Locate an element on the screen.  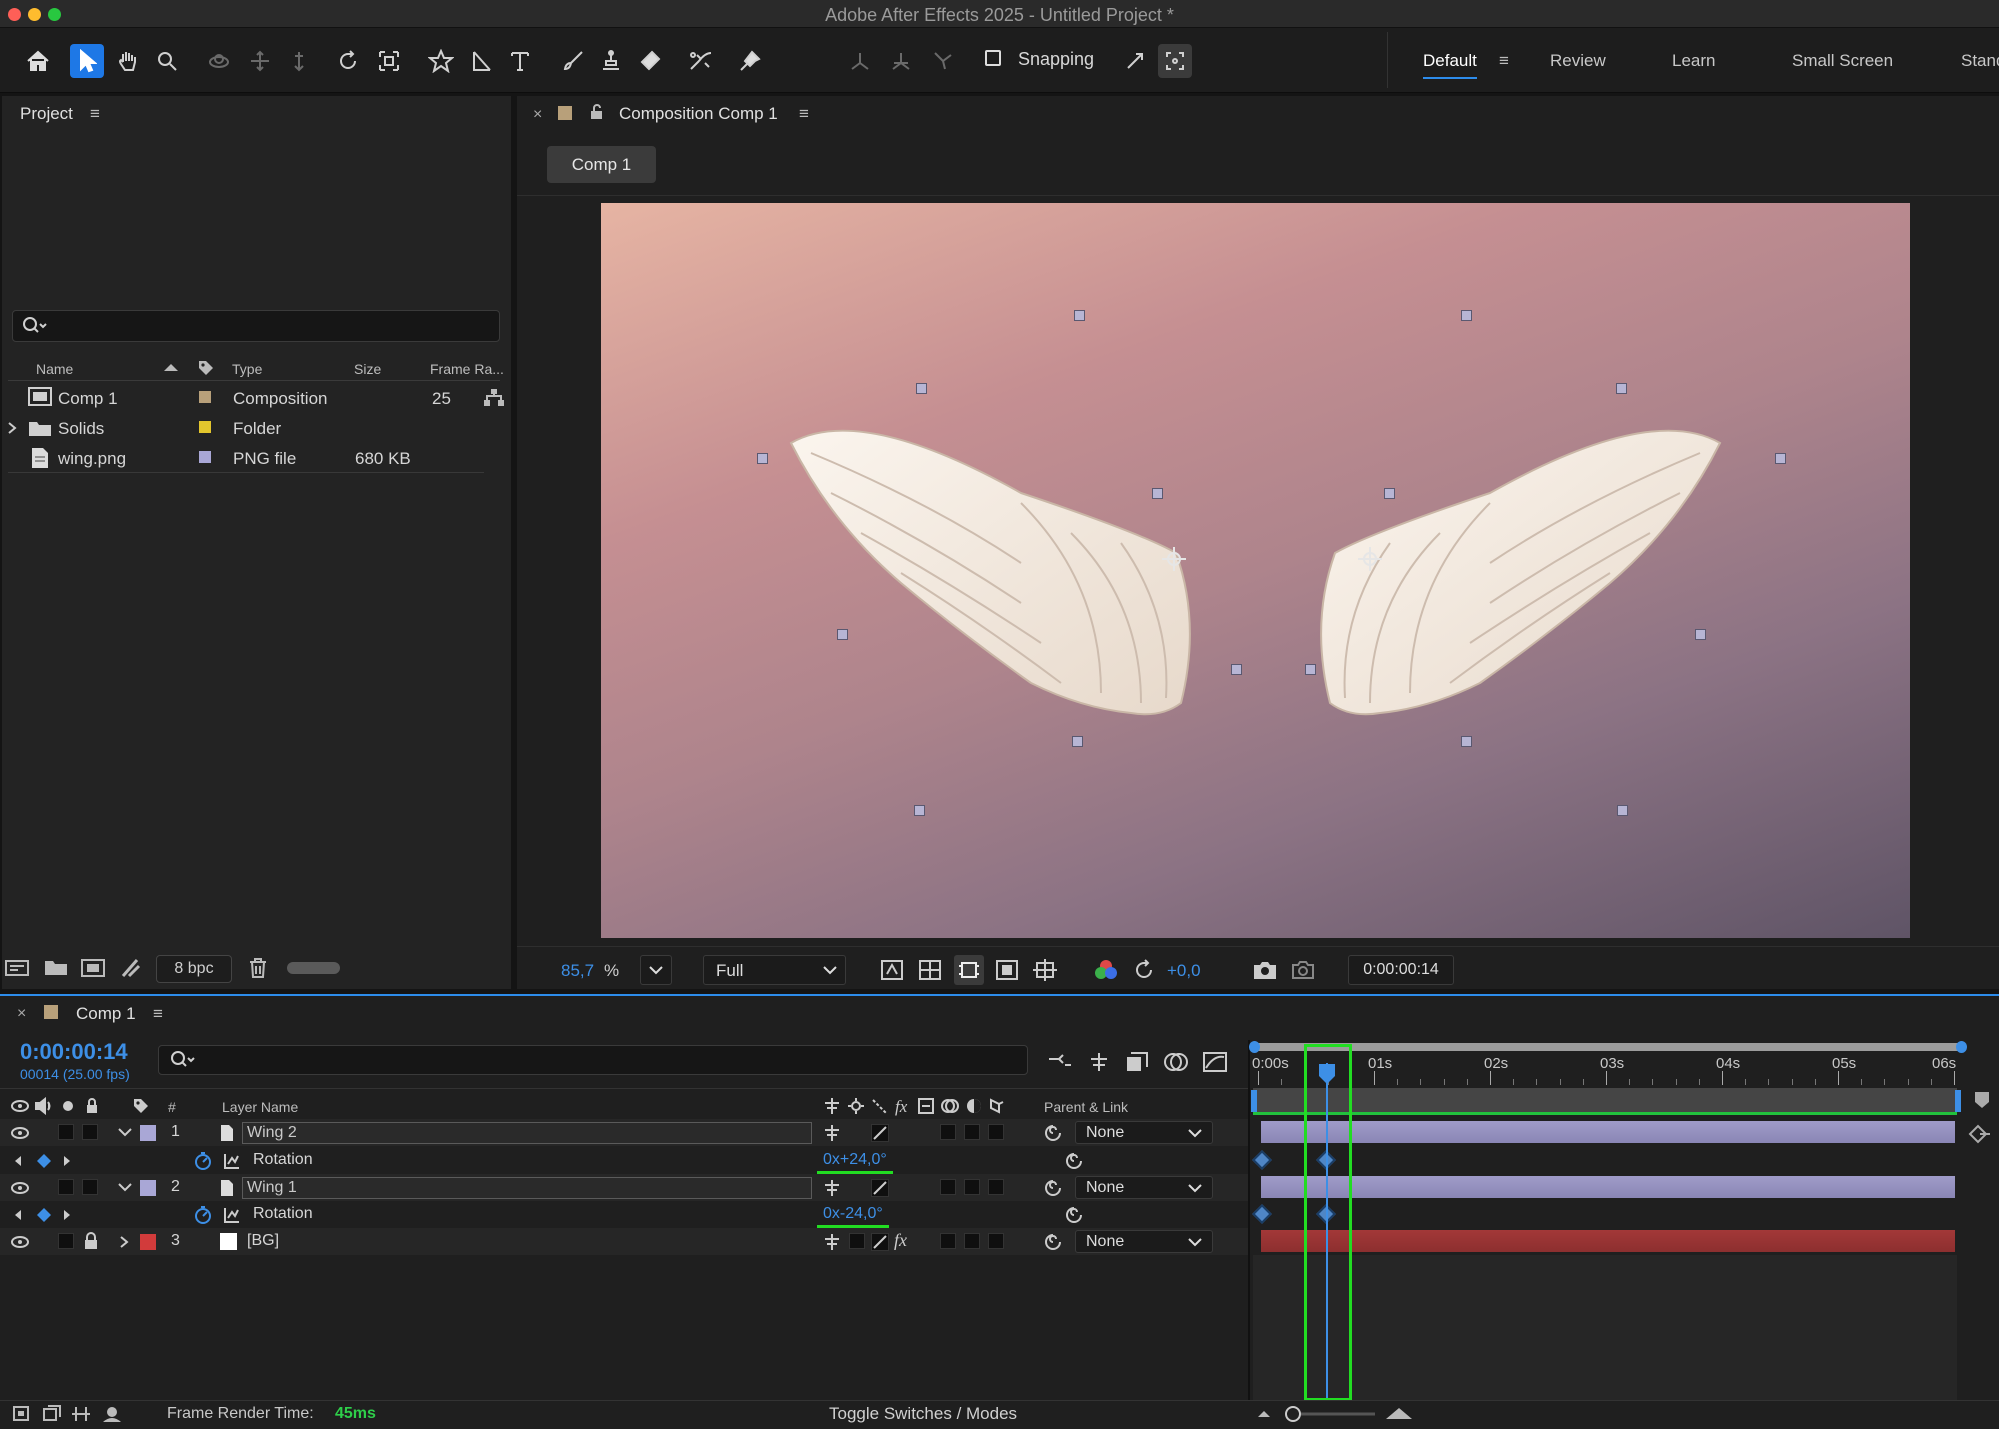
lock-switch is located at coordinates (90, 1132).